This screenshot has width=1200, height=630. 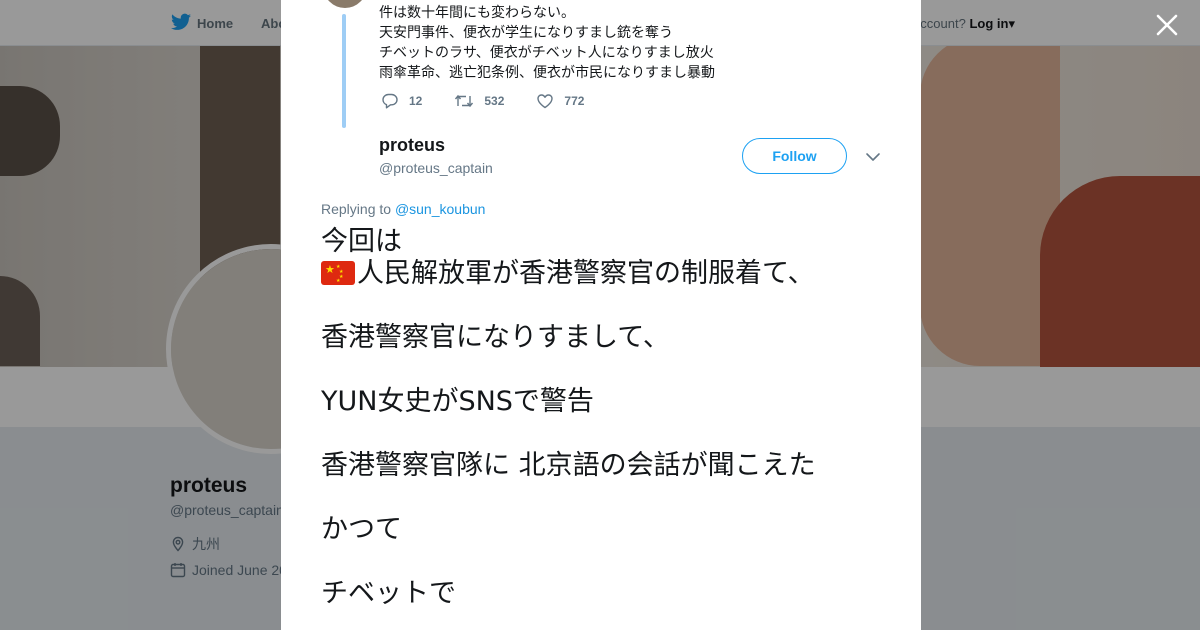 I want to click on tweet-line: 香港警察官になりすまして、, so click(x=495, y=337).